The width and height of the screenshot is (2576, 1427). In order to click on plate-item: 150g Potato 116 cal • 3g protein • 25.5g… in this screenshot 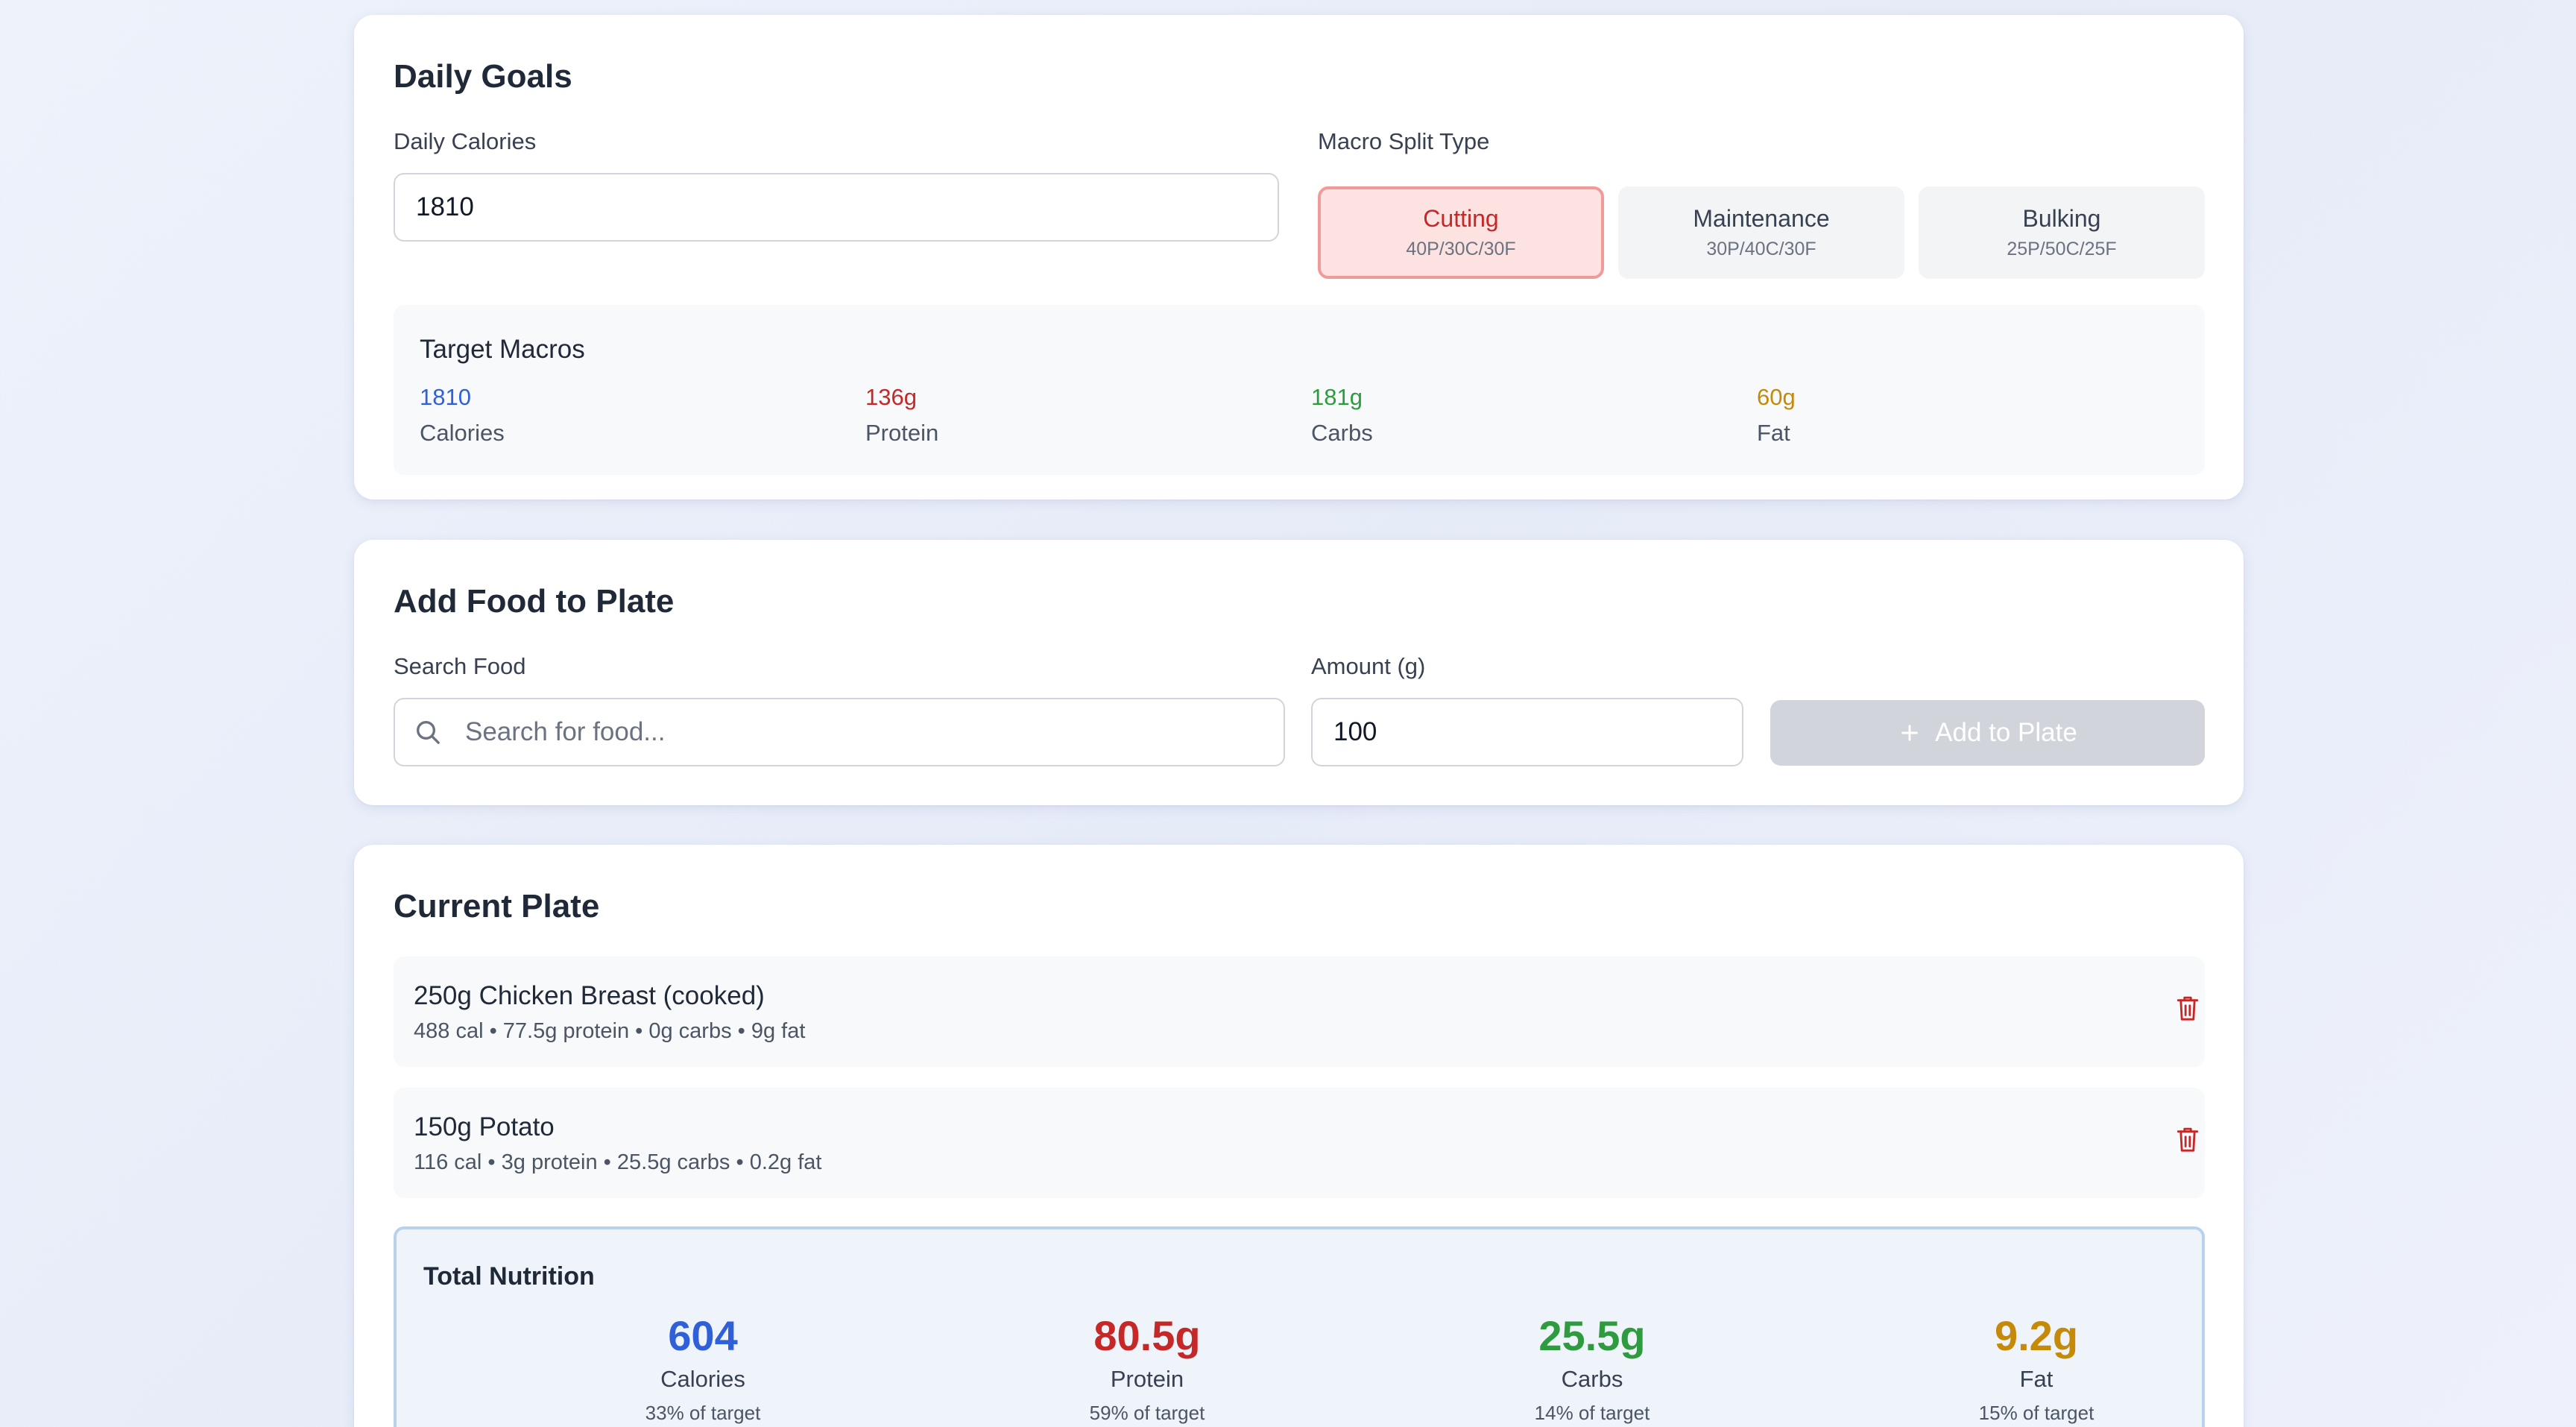, I will do `click(1299, 1143)`.